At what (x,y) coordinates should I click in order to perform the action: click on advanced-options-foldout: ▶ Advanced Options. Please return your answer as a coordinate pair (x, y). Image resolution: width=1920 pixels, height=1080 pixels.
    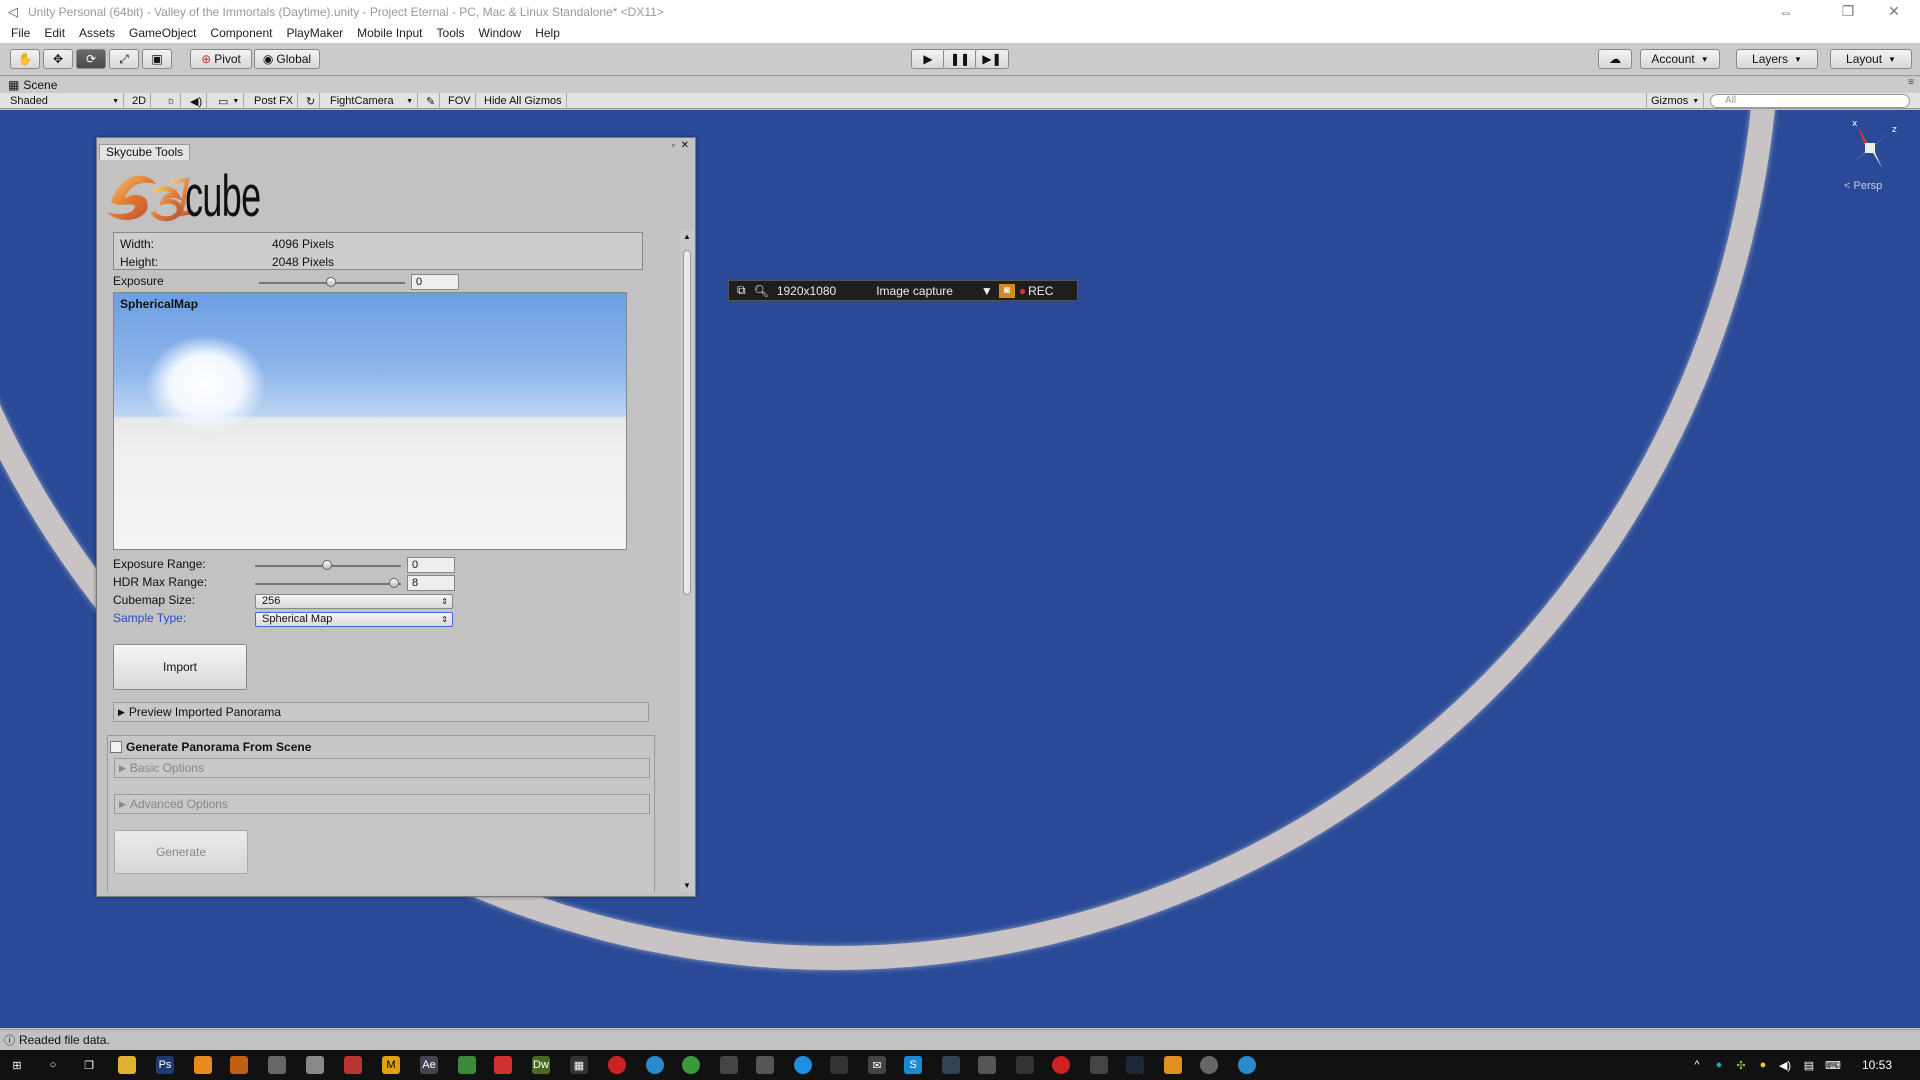
    Looking at the image, I should click on (382, 804).